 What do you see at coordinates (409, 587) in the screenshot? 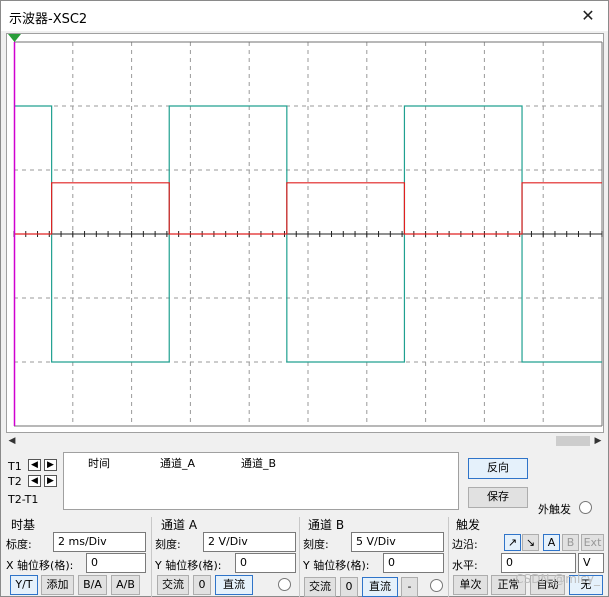
I see `channel-b-minus-button: -` at bounding box center [409, 587].